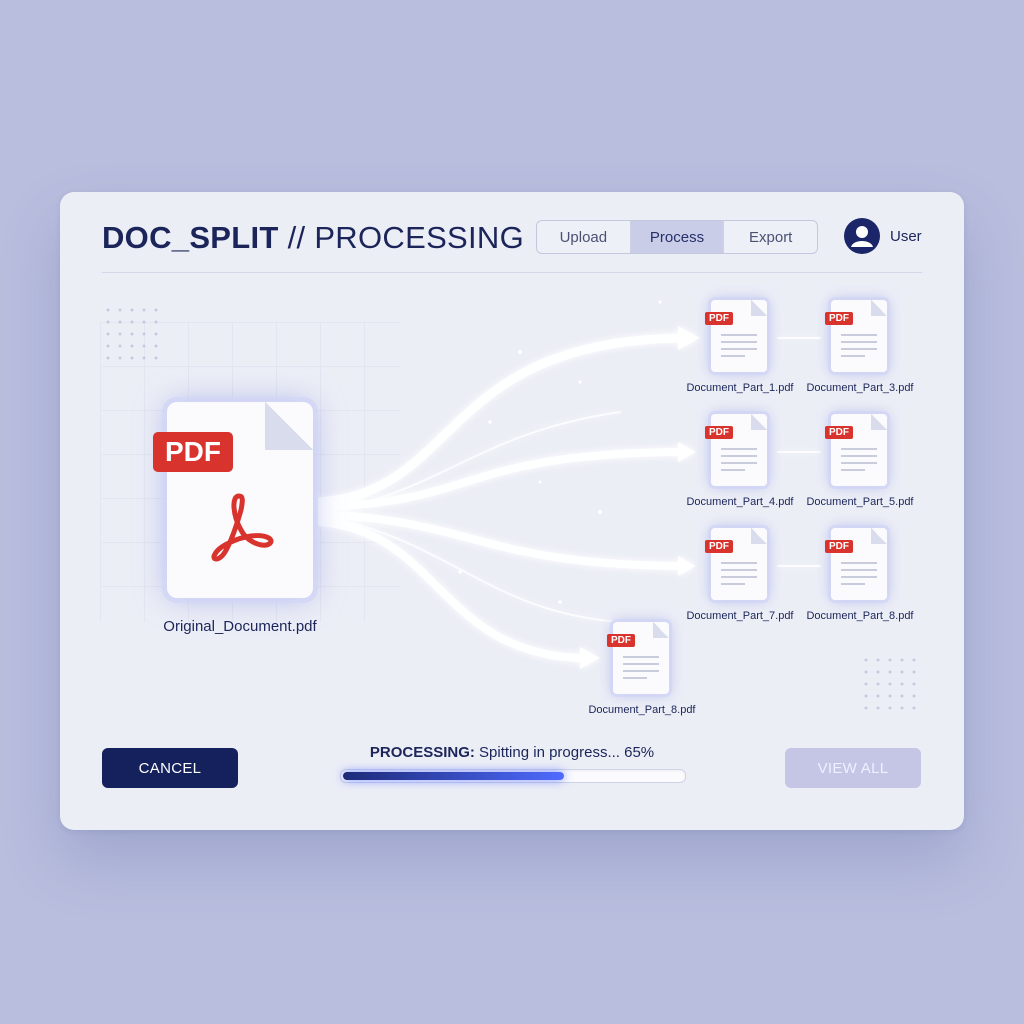 Image resolution: width=1024 pixels, height=1024 pixels. What do you see at coordinates (240, 626) in the screenshot?
I see `source-filename: Original_Document.pdf` at bounding box center [240, 626].